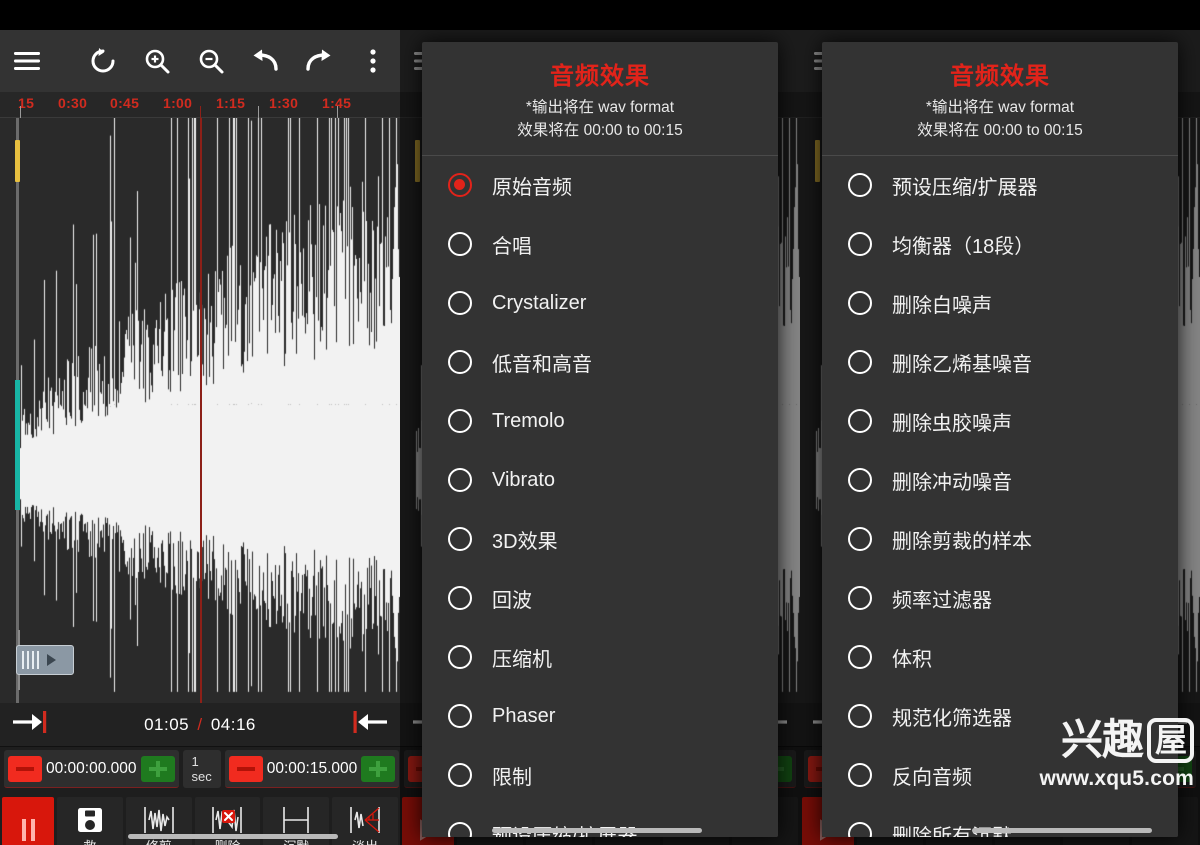 Image resolution: width=1200 pixels, height=845 pixels. I want to click on silence-waveform-icon, so click(296, 820).